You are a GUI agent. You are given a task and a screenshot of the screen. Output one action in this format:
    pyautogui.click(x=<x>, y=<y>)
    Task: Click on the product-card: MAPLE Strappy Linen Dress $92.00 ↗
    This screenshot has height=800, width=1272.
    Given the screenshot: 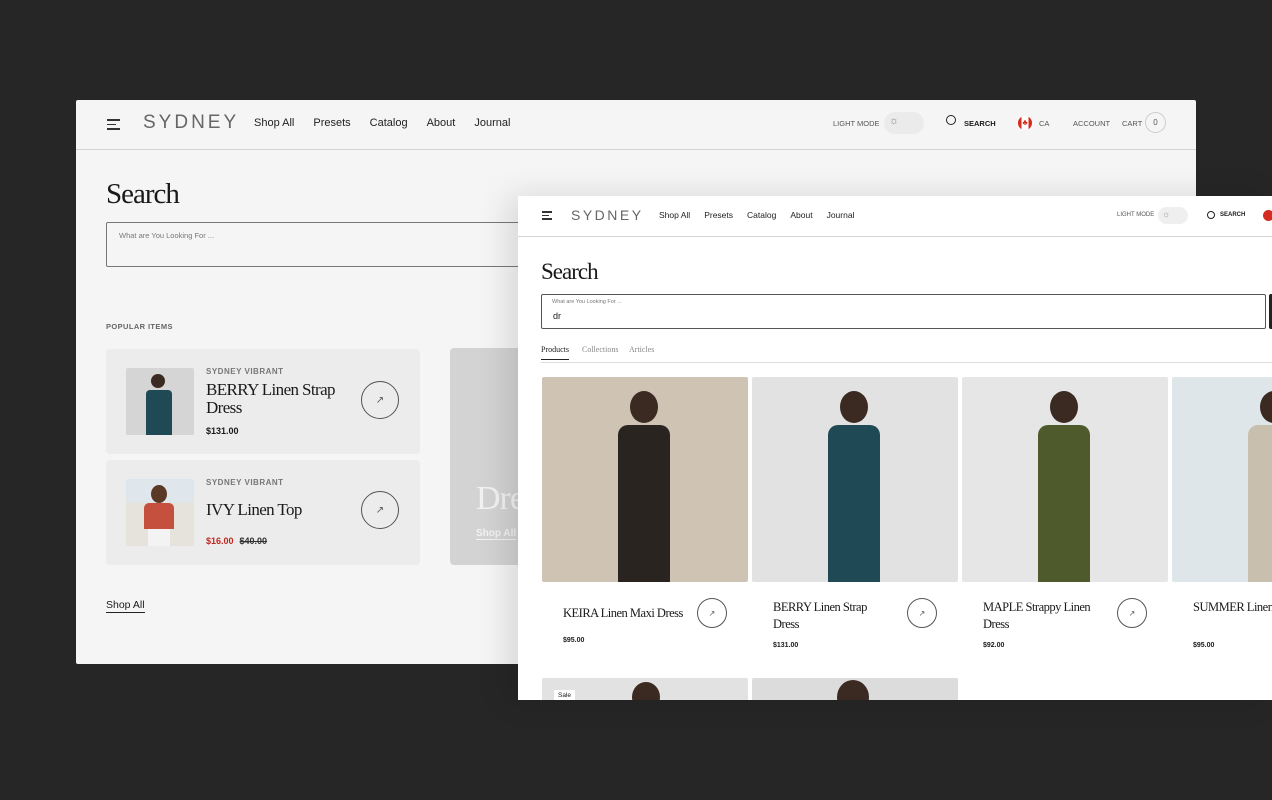 What is the action you would take?
    pyautogui.click(x=1065, y=513)
    